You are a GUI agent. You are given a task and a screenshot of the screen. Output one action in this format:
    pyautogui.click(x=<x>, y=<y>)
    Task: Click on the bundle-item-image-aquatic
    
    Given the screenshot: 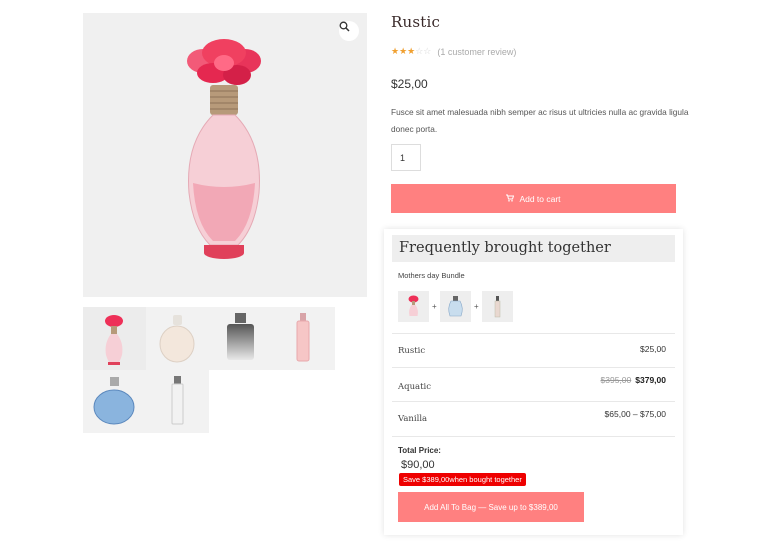 What is the action you would take?
    pyautogui.click(x=455, y=306)
    